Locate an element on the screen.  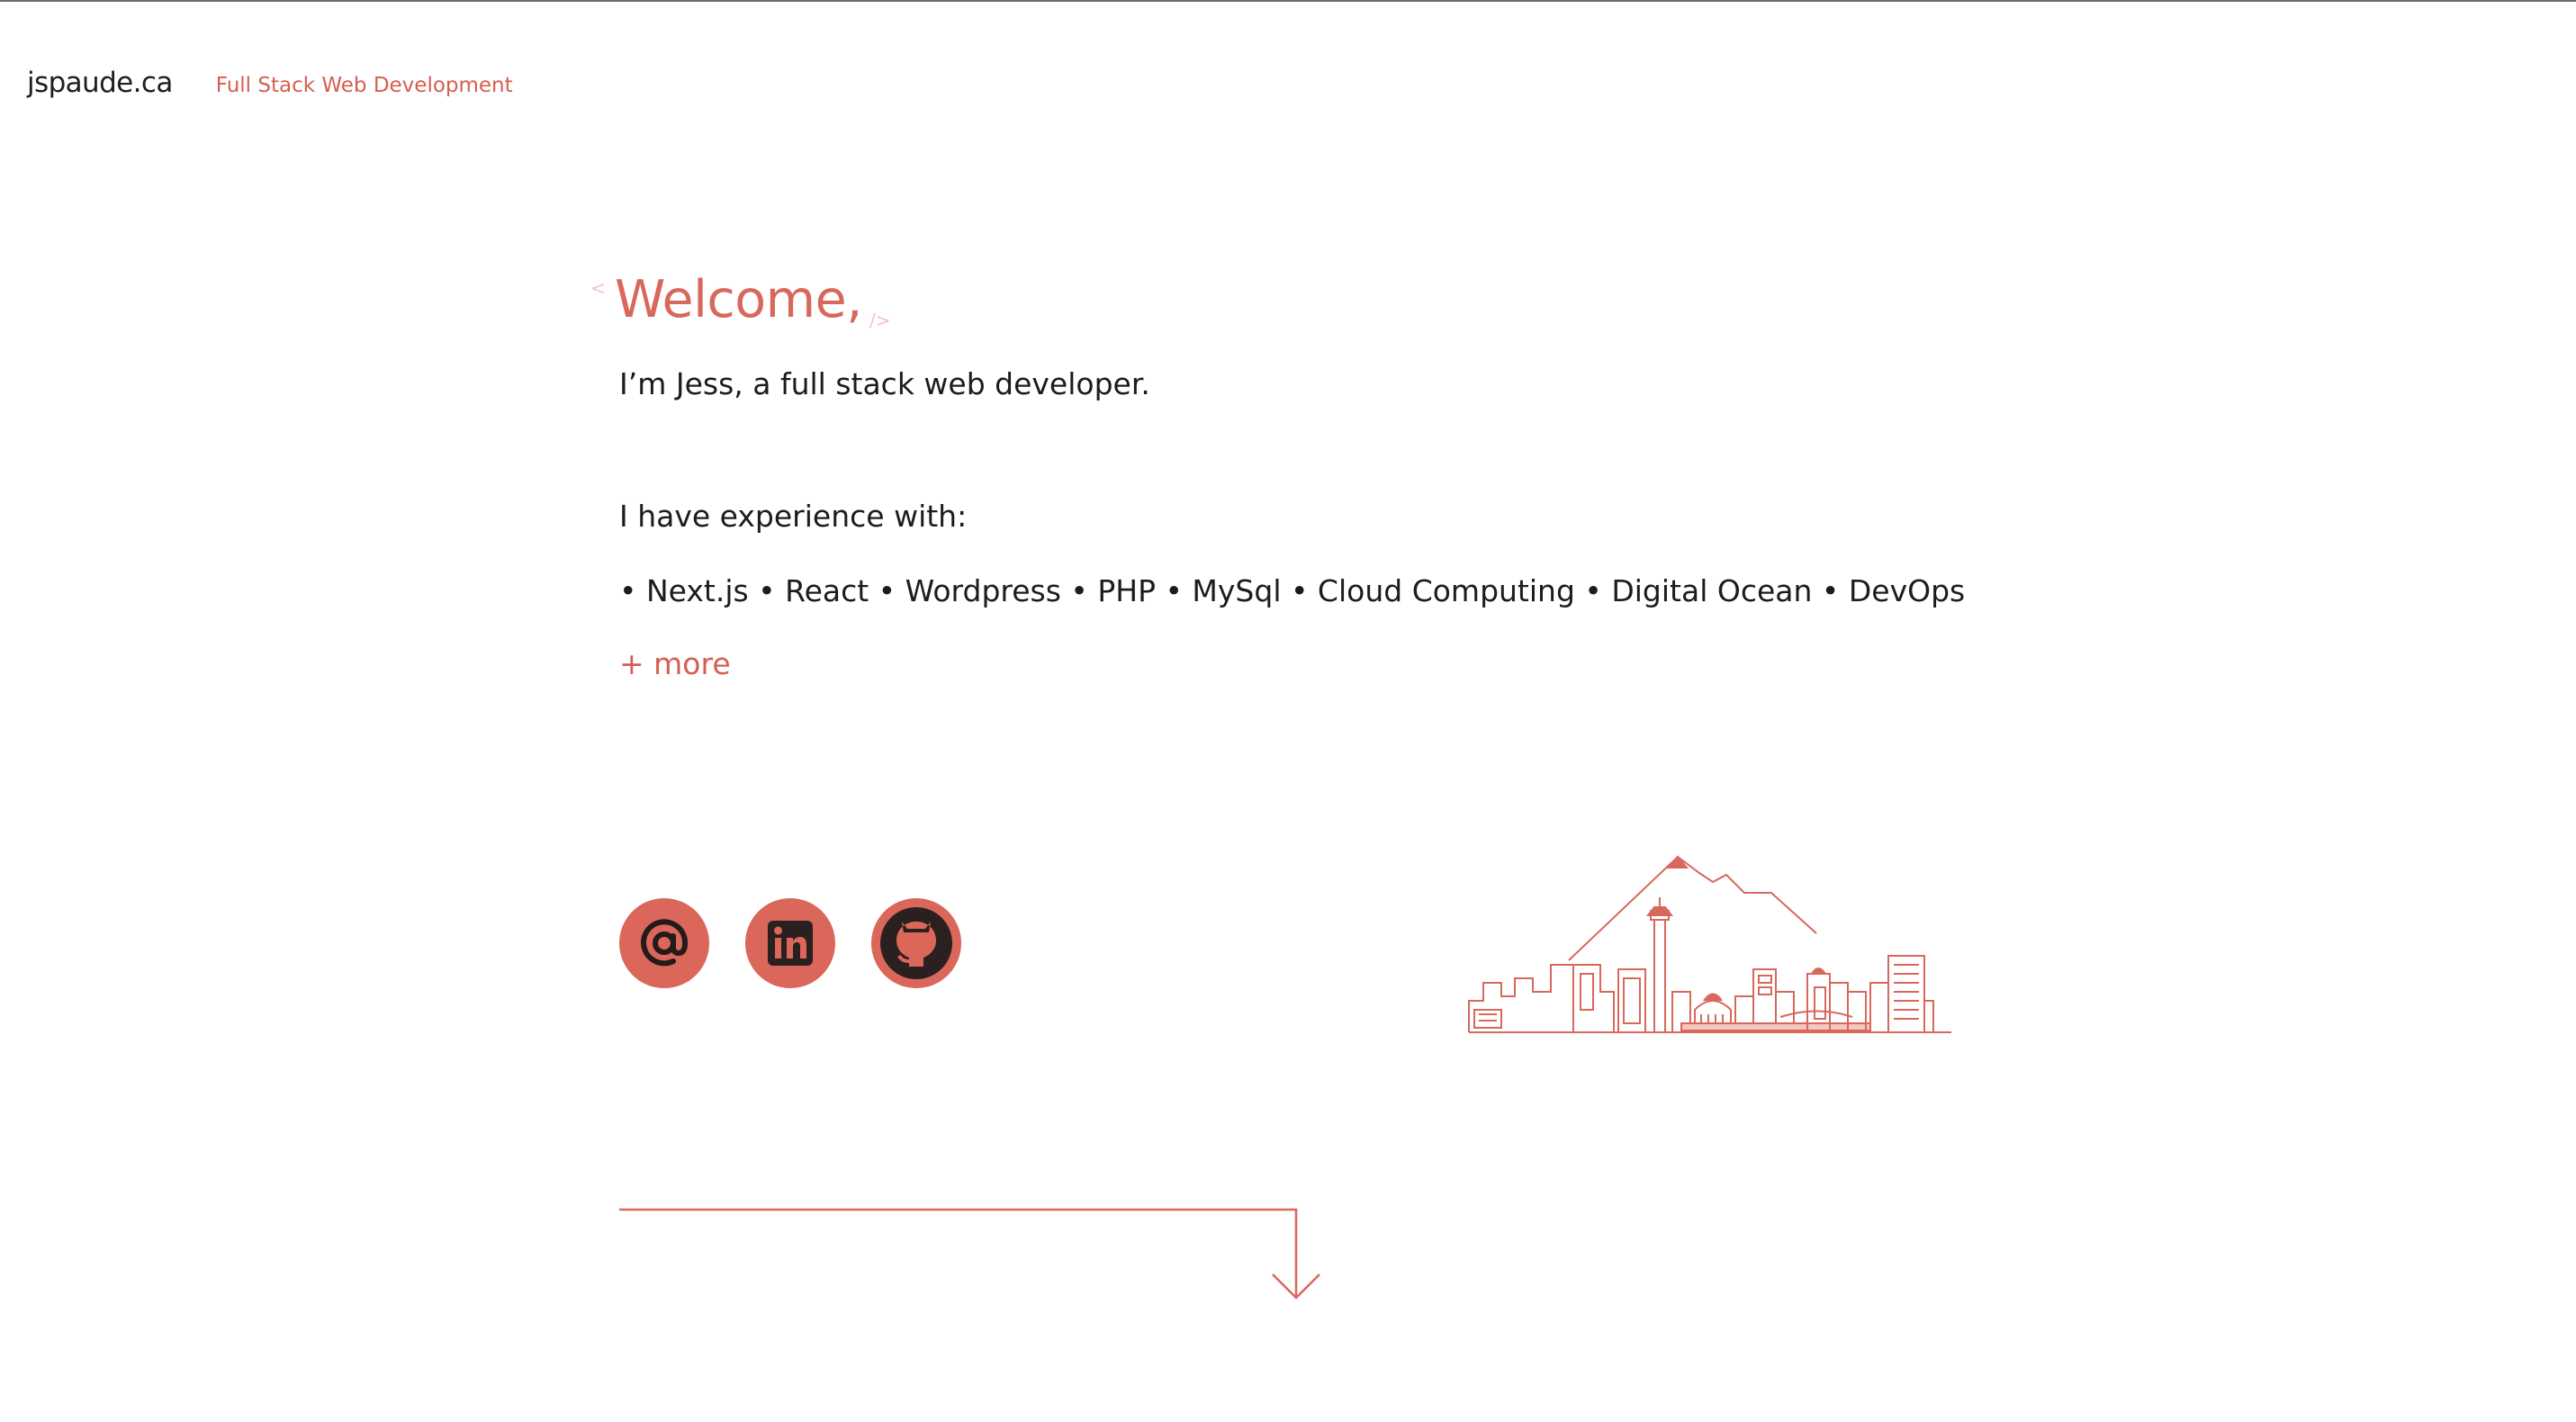
email-button is located at coordinates (664, 943).